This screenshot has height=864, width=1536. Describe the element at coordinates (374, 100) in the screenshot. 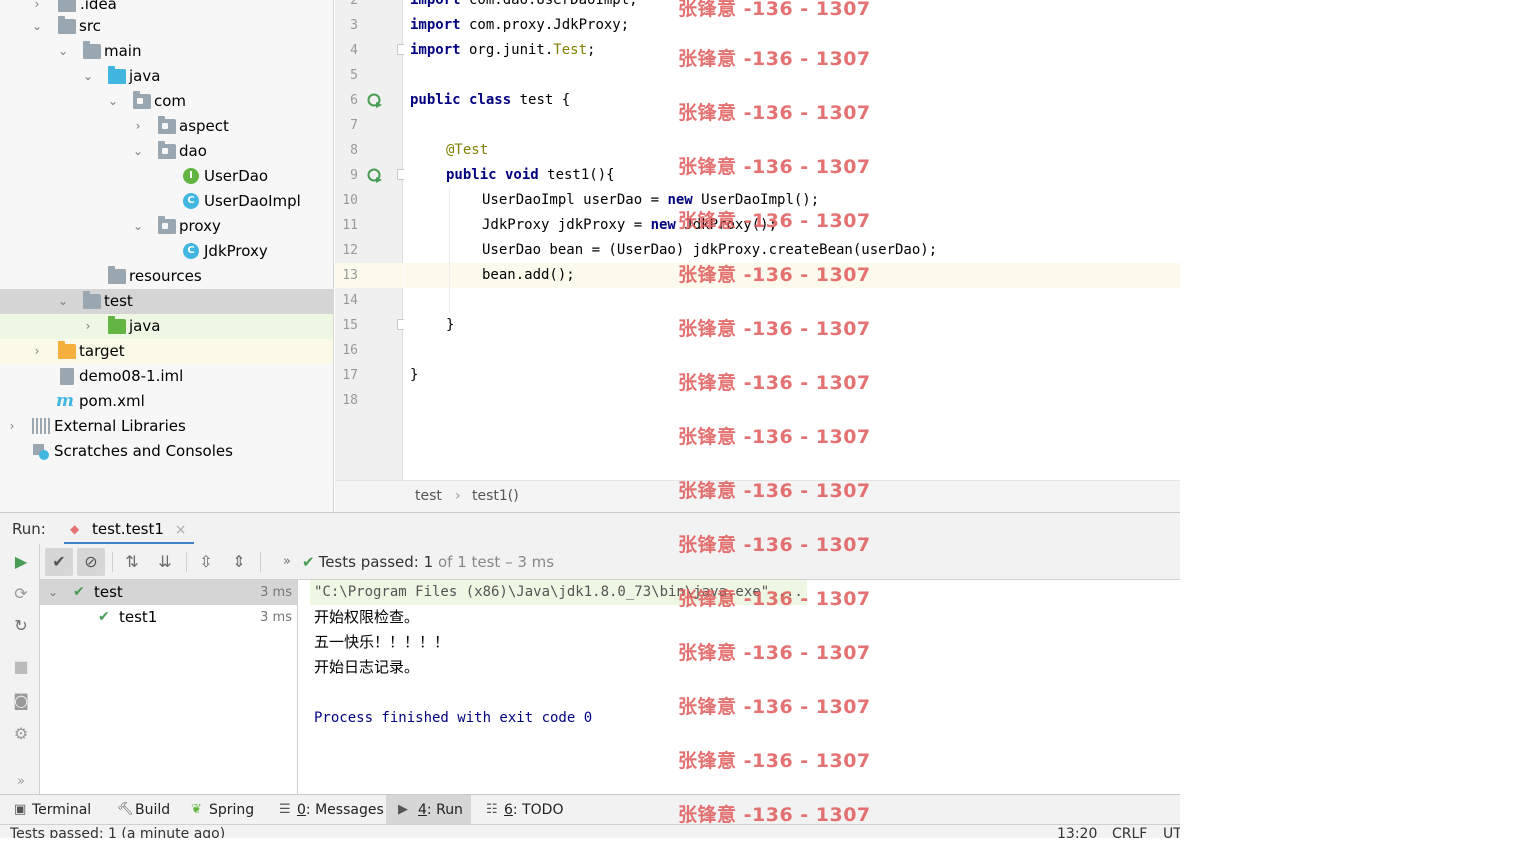

I see `run-test-class-icon` at that location.